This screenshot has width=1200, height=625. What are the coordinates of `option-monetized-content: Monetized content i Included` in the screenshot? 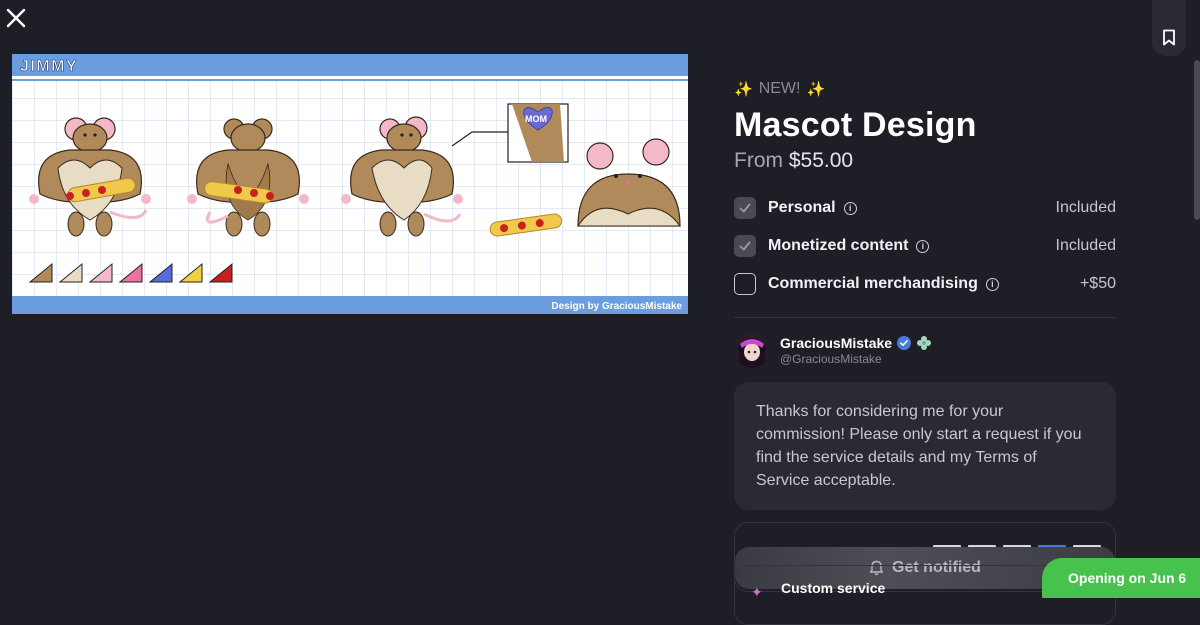 It's located at (925, 246).